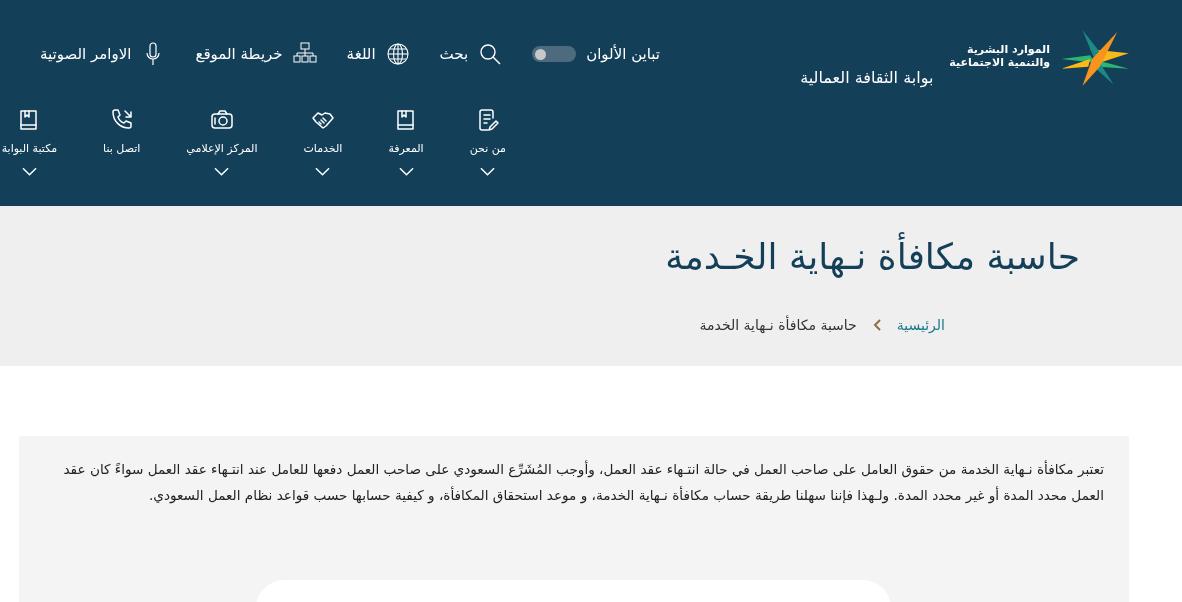 This screenshot has height=602, width=1182. What do you see at coordinates (378, 54) in the screenshot?
I see `language-link: اللغة` at bounding box center [378, 54].